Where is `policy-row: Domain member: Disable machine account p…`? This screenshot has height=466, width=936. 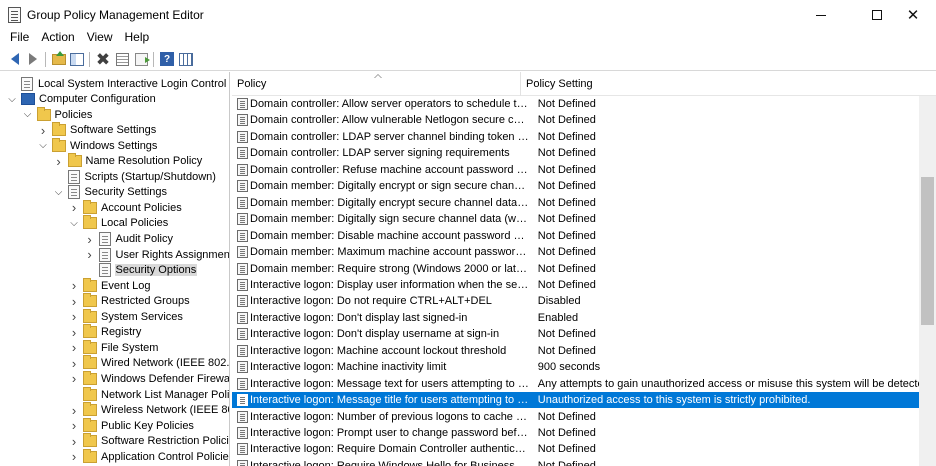 policy-row: Domain member: Disable machine account p… is located at coordinates (575, 236).